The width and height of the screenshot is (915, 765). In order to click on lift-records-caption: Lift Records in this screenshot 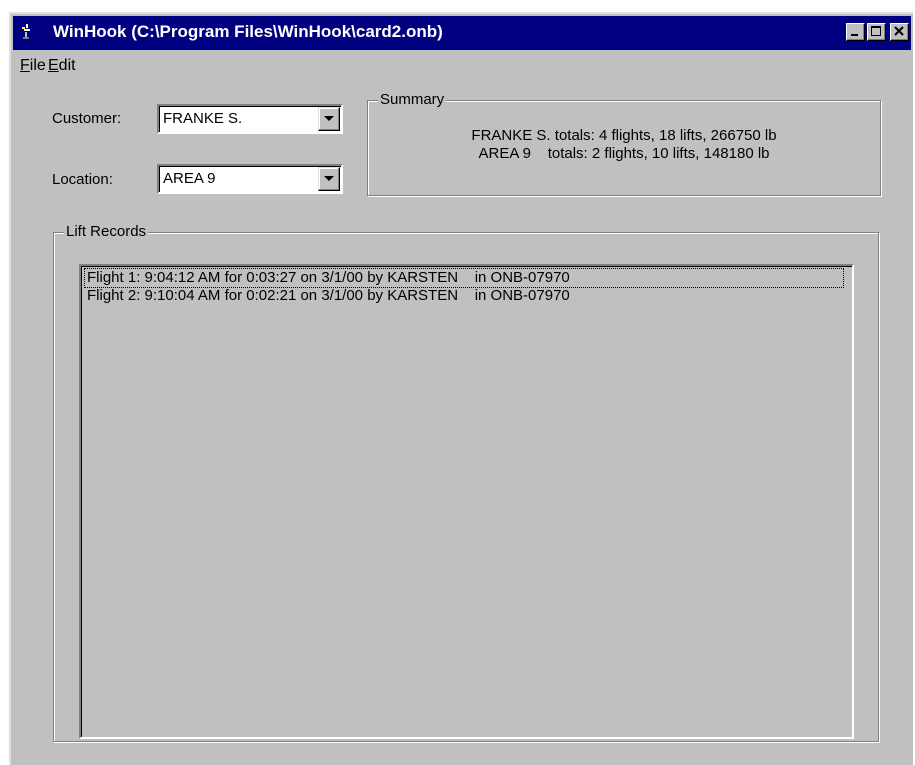, I will do `click(106, 232)`.